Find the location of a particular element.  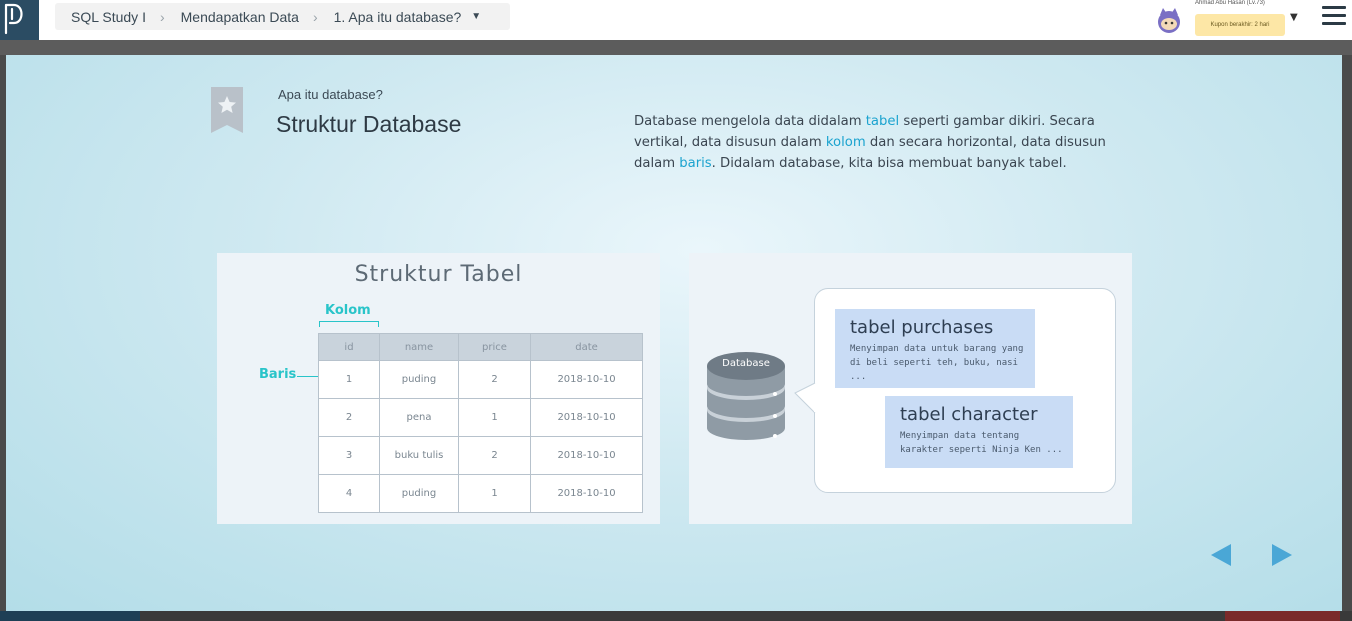

table-cell: pena is located at coordinates (419, 417).